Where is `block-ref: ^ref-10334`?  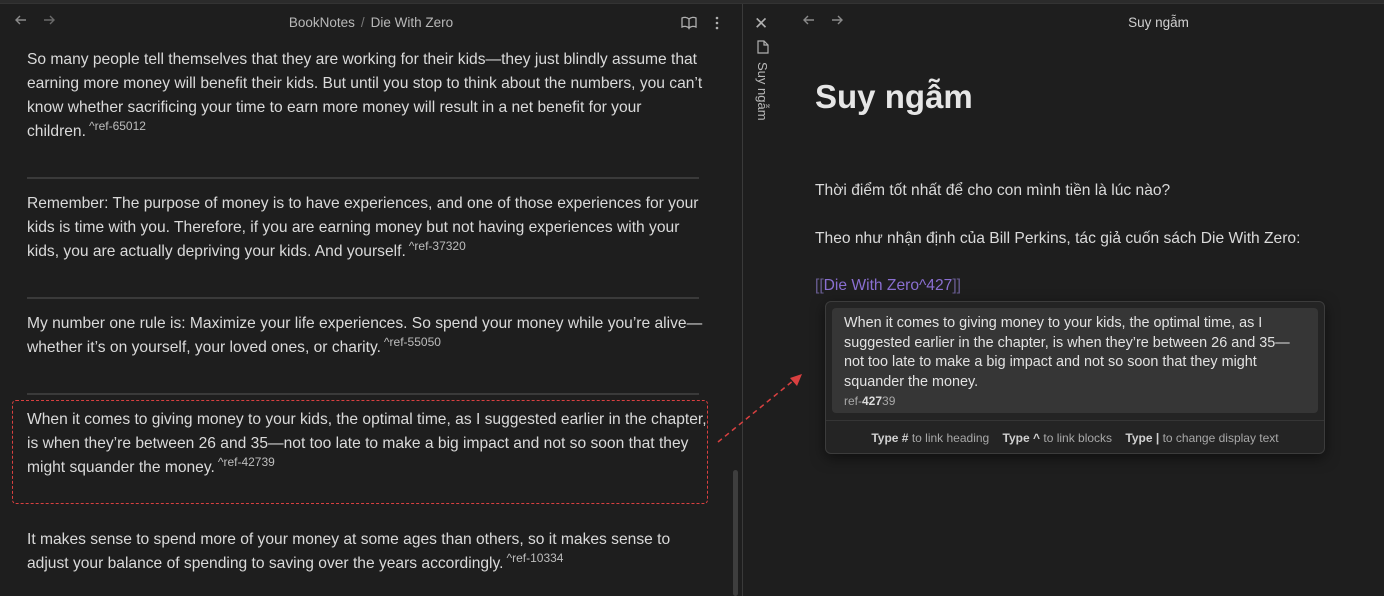
block-ref: ^ref-10334 is located at coordinates (535, 558).